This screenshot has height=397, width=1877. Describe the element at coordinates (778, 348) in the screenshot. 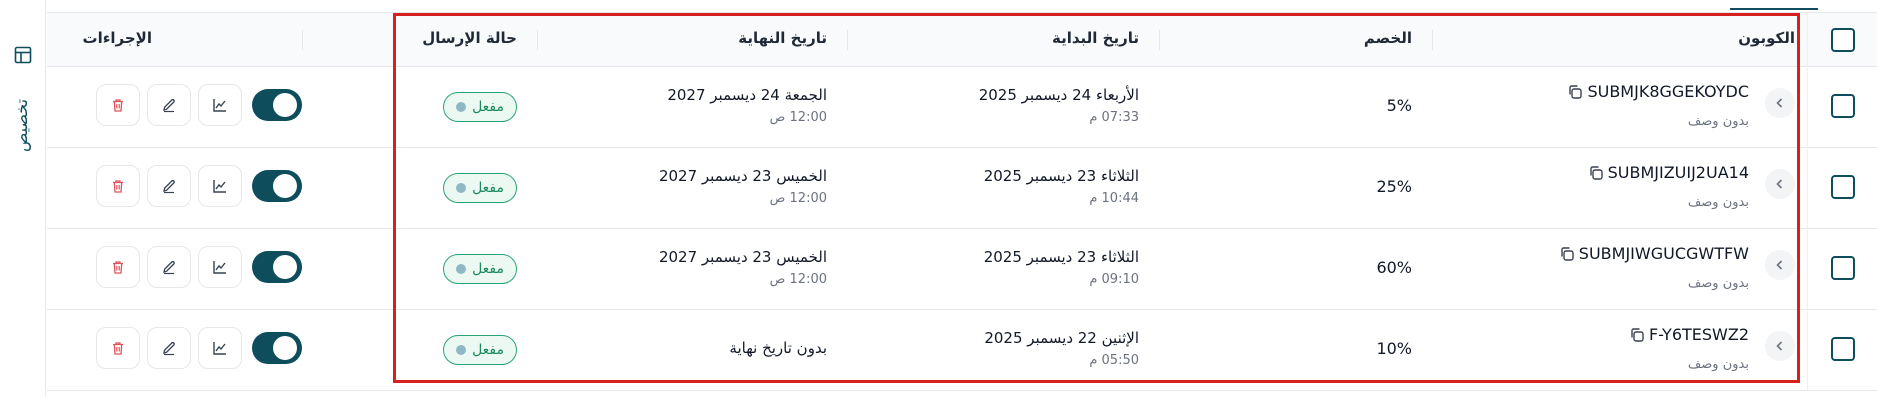

I see `end-date: بدون تاريخ نهاية` at that location.